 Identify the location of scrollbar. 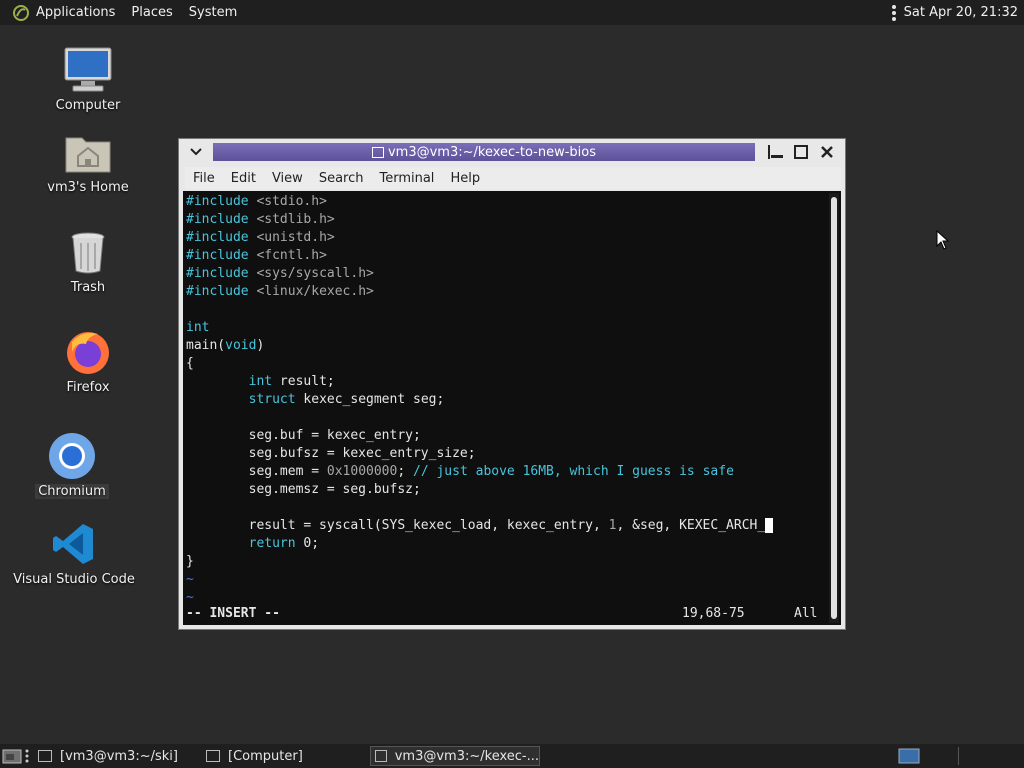
(834, 408).